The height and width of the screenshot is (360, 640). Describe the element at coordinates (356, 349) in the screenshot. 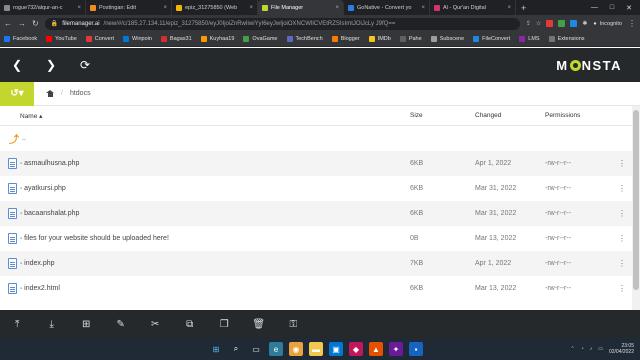

I see `app-icon: ◆` at that location.